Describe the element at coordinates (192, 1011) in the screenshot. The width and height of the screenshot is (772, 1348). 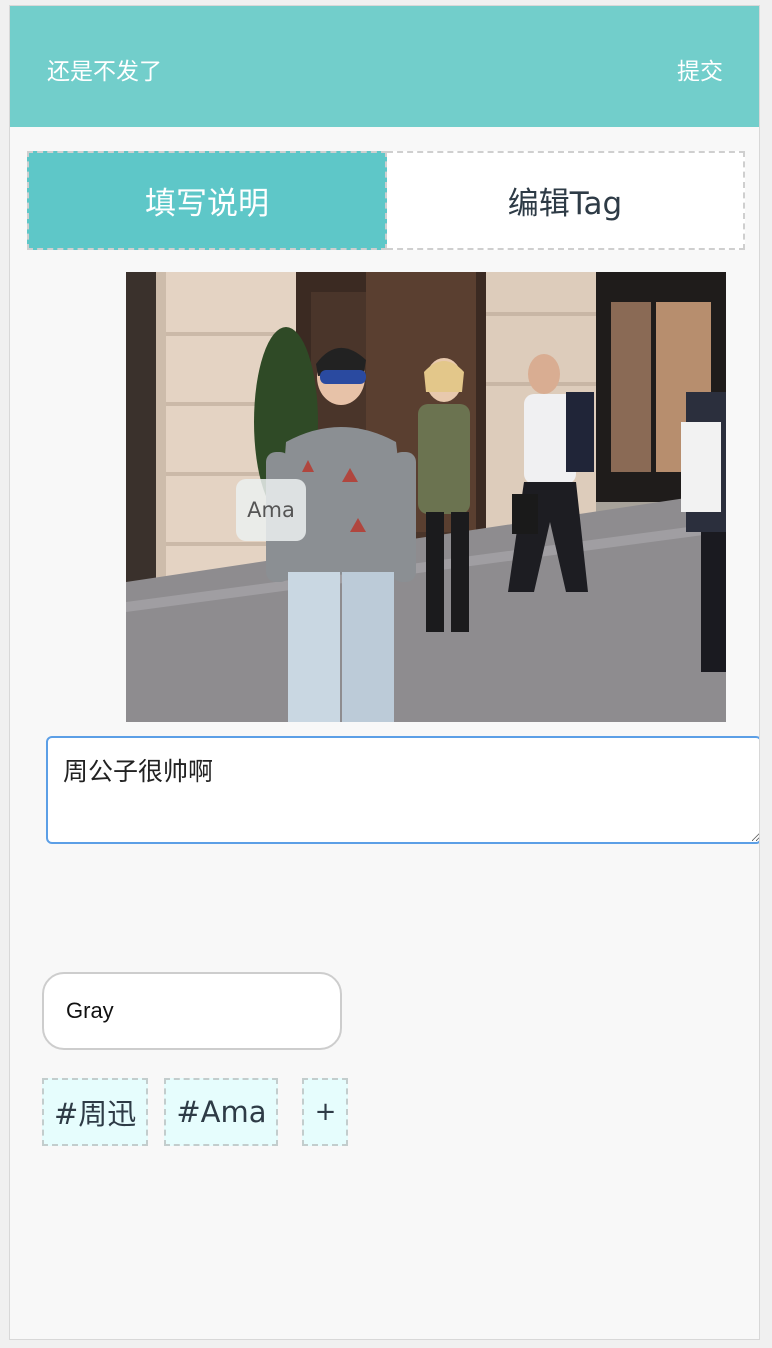
I see `tag-name-input` at that location.